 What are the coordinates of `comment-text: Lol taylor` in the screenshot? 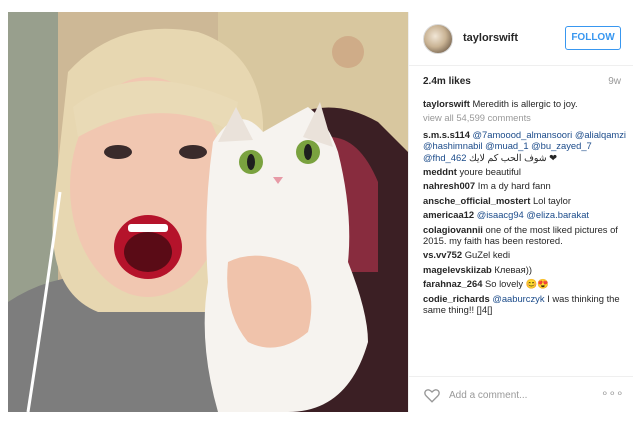 It's located at (551, 200).